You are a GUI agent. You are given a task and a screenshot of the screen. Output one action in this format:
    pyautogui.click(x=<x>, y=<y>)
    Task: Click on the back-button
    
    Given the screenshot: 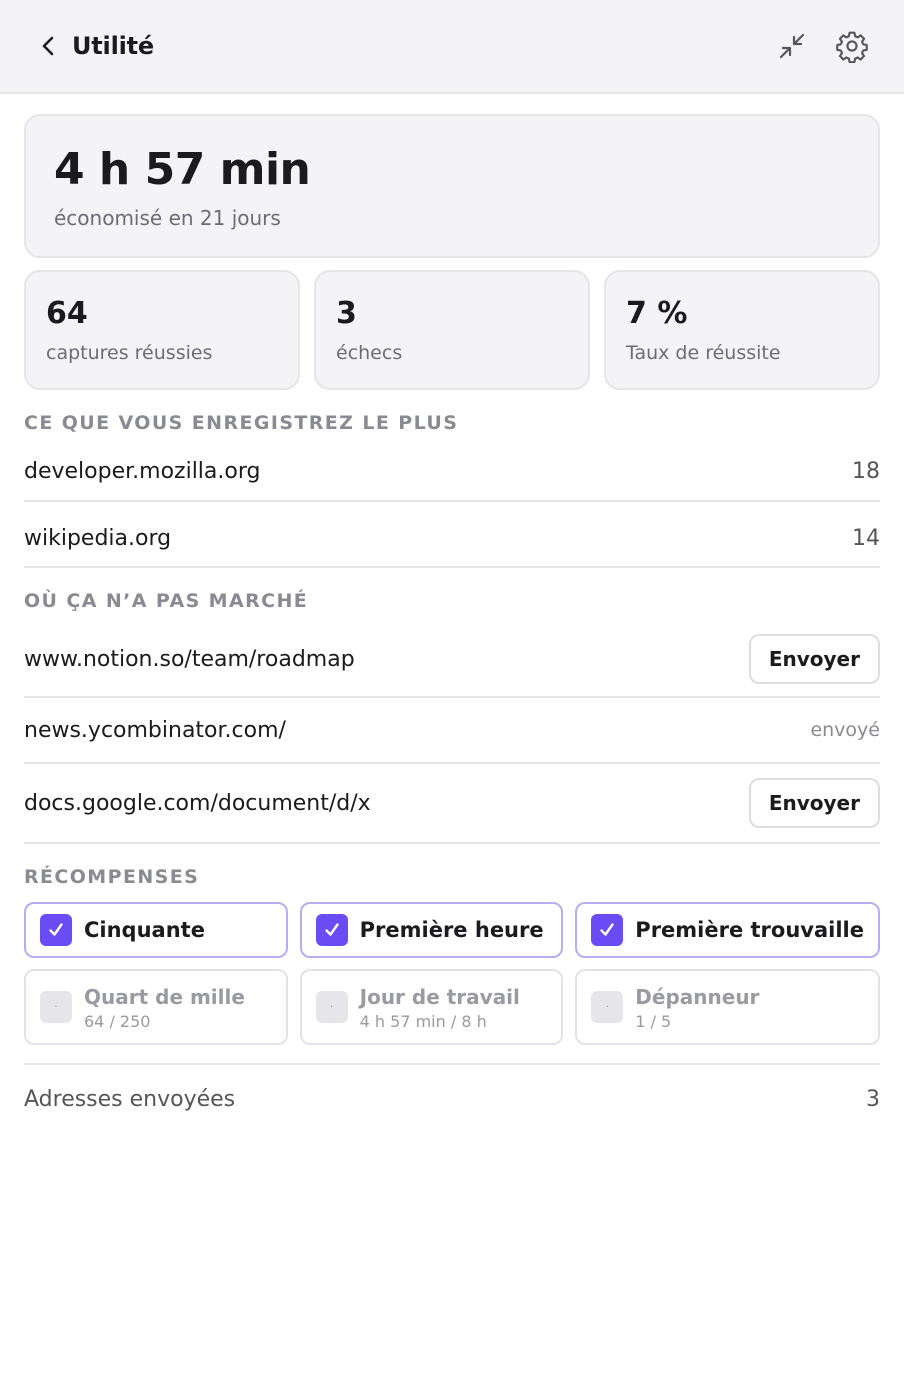 What is the action you would take?
    pyautogui.click(x=48, y=46)
    